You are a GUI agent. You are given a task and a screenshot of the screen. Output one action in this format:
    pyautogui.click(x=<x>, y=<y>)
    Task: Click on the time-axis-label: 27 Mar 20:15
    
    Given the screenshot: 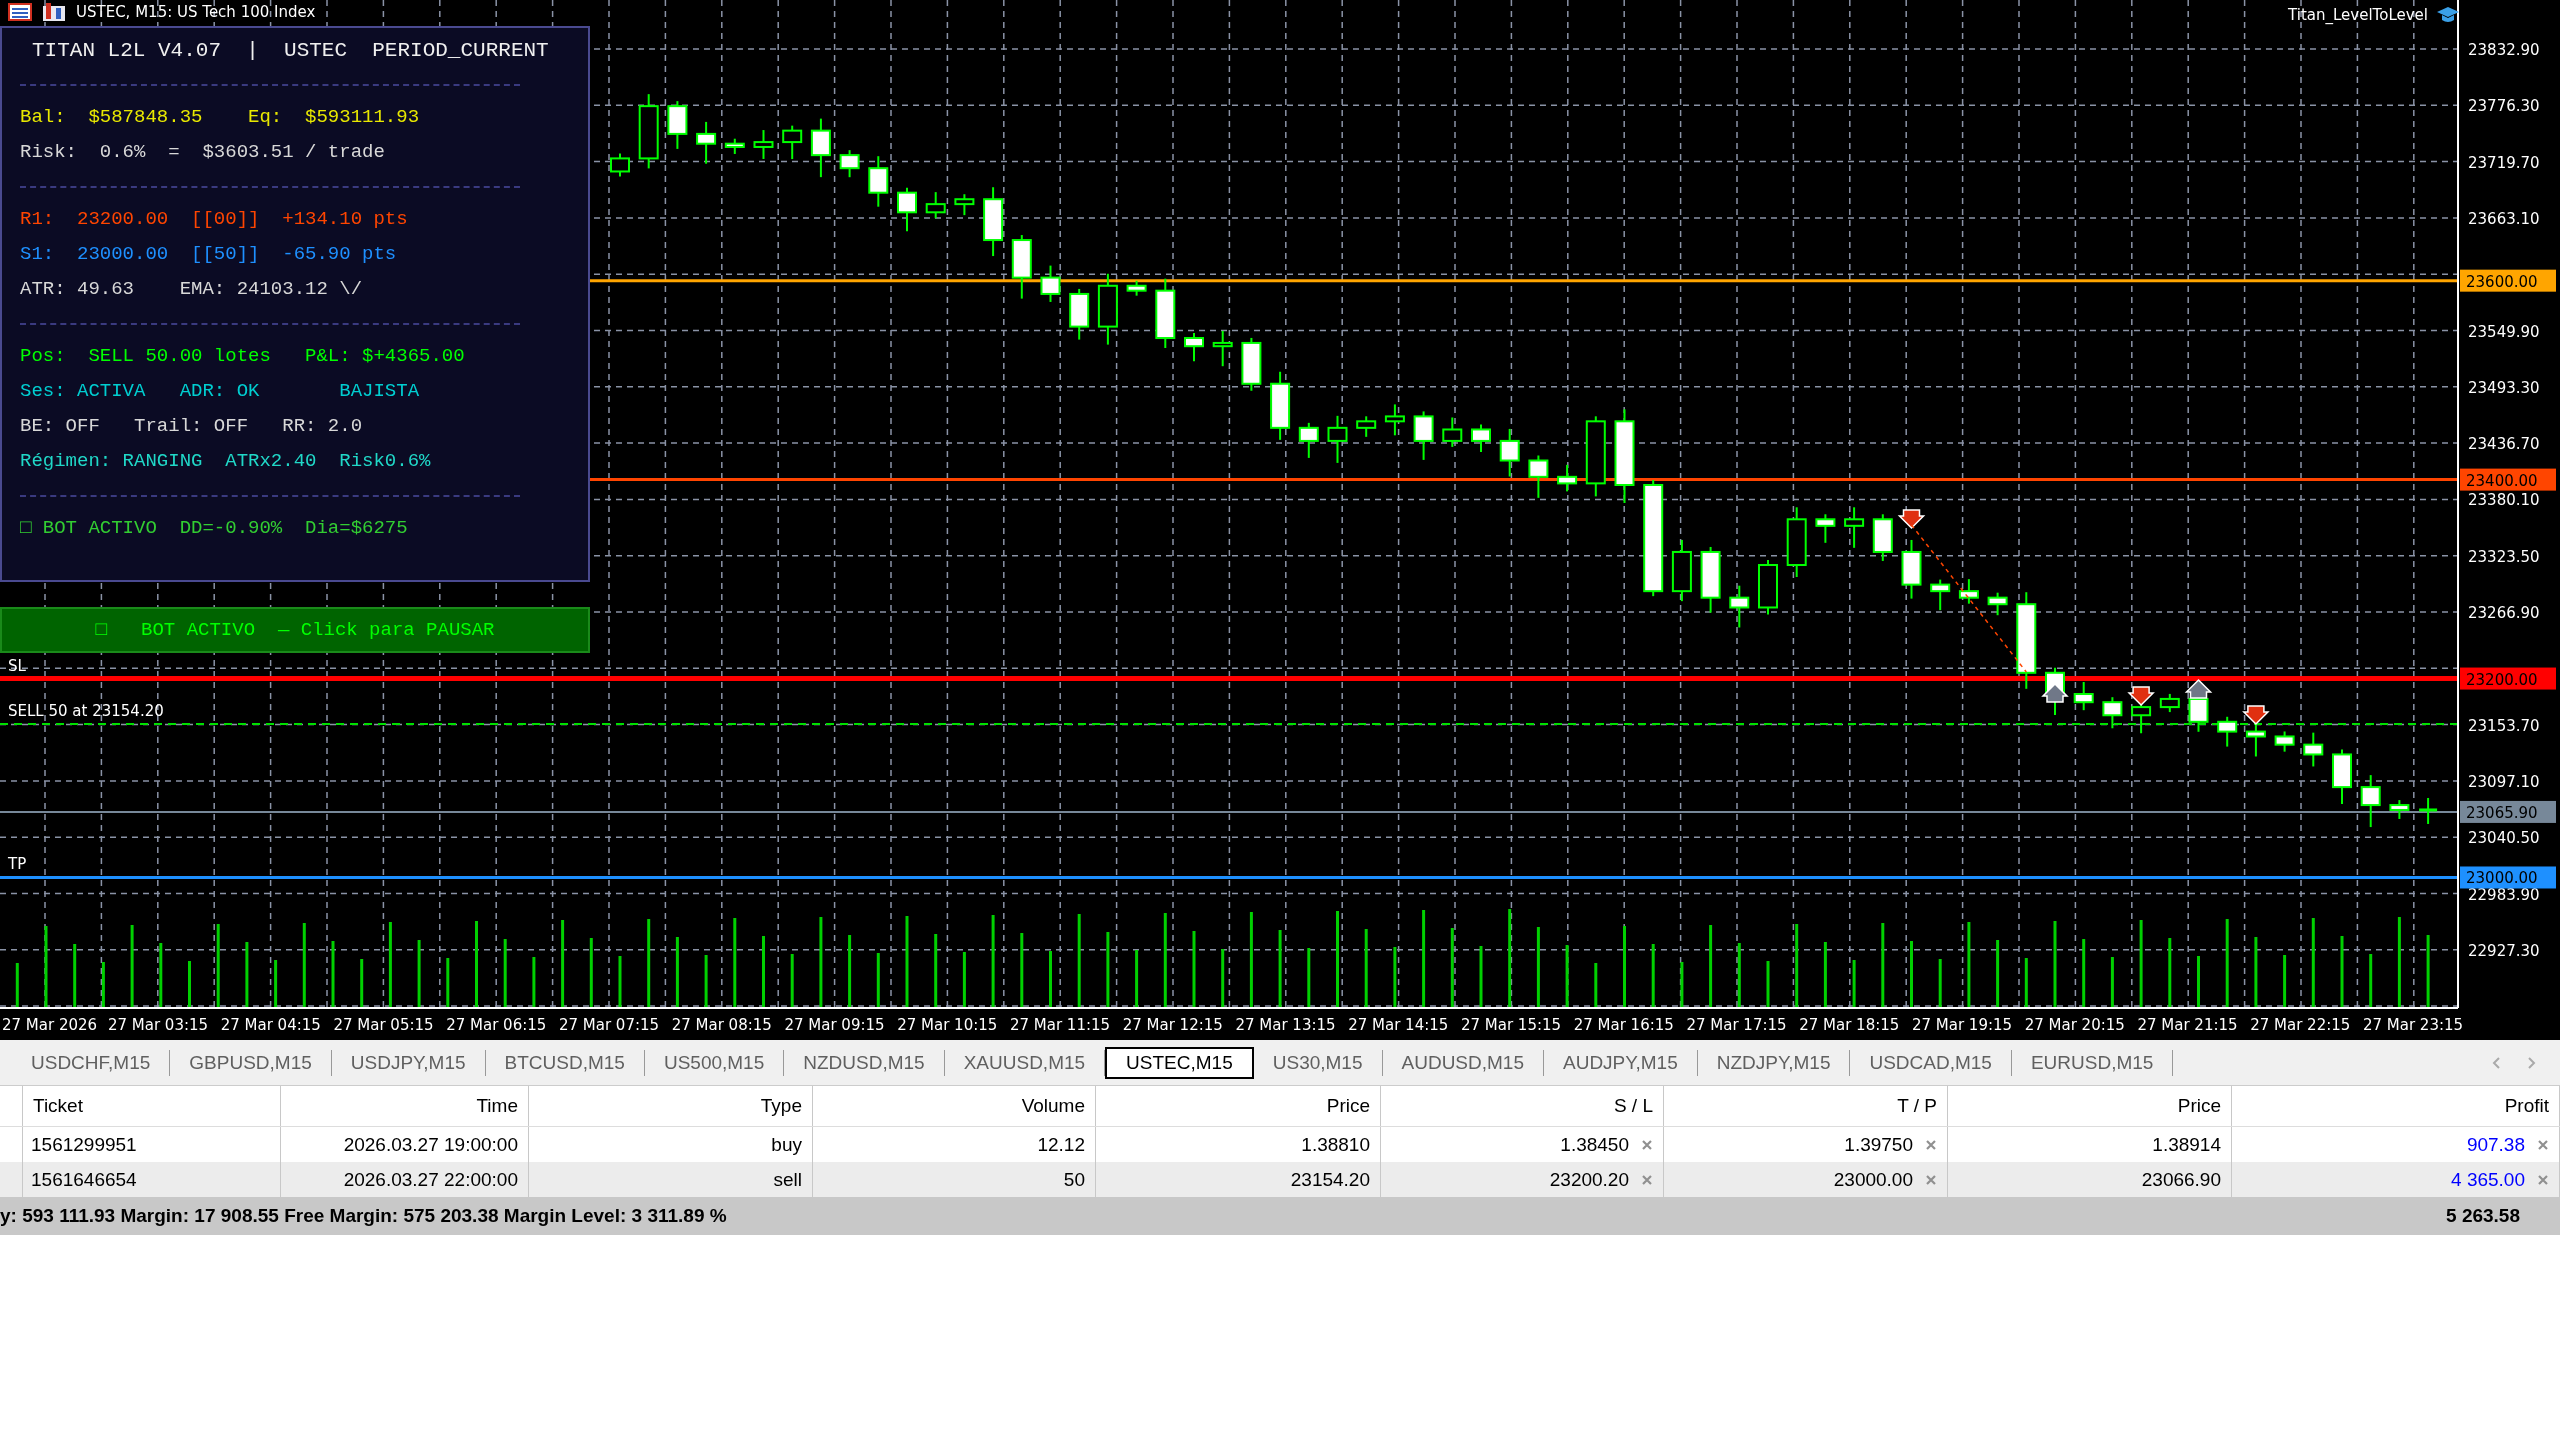 What is the action you would take?
    pyautogui.click(x=2074, y=1025)
    